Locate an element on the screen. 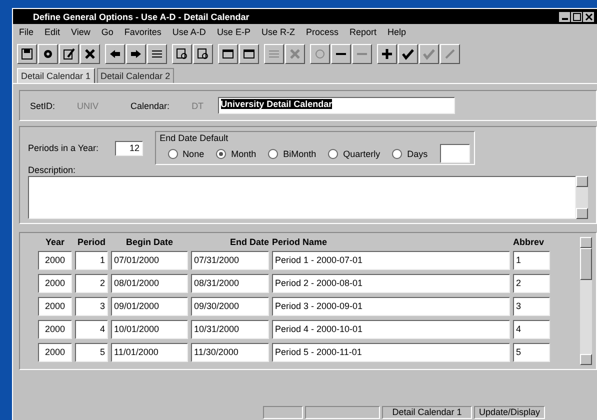 Image resolution: width=597 pixels, height=420 pixels. radio-option: Month is located at coordinates (236, 153).